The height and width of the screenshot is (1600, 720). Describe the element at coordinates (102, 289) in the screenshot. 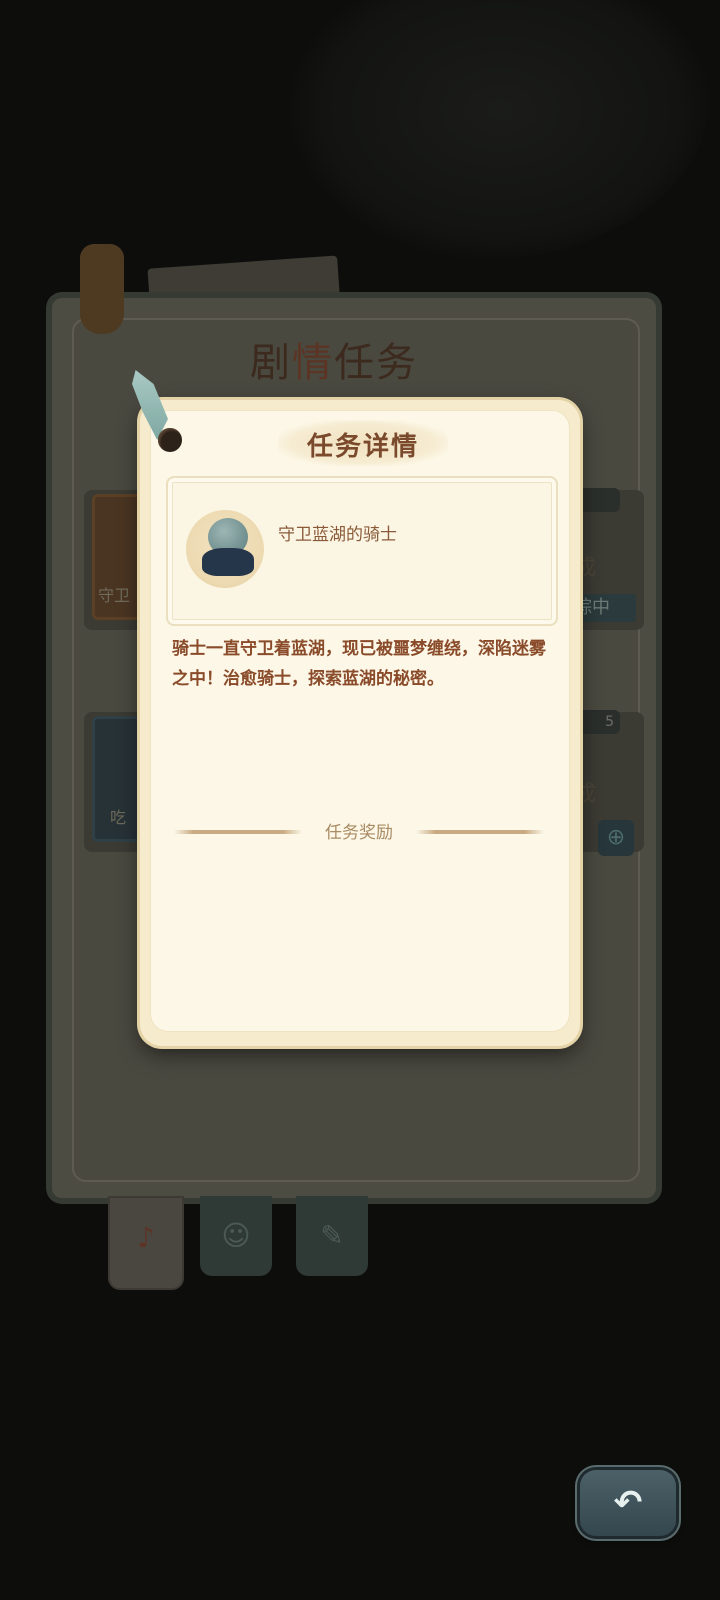

I see `cat-clip-icon` at that location.